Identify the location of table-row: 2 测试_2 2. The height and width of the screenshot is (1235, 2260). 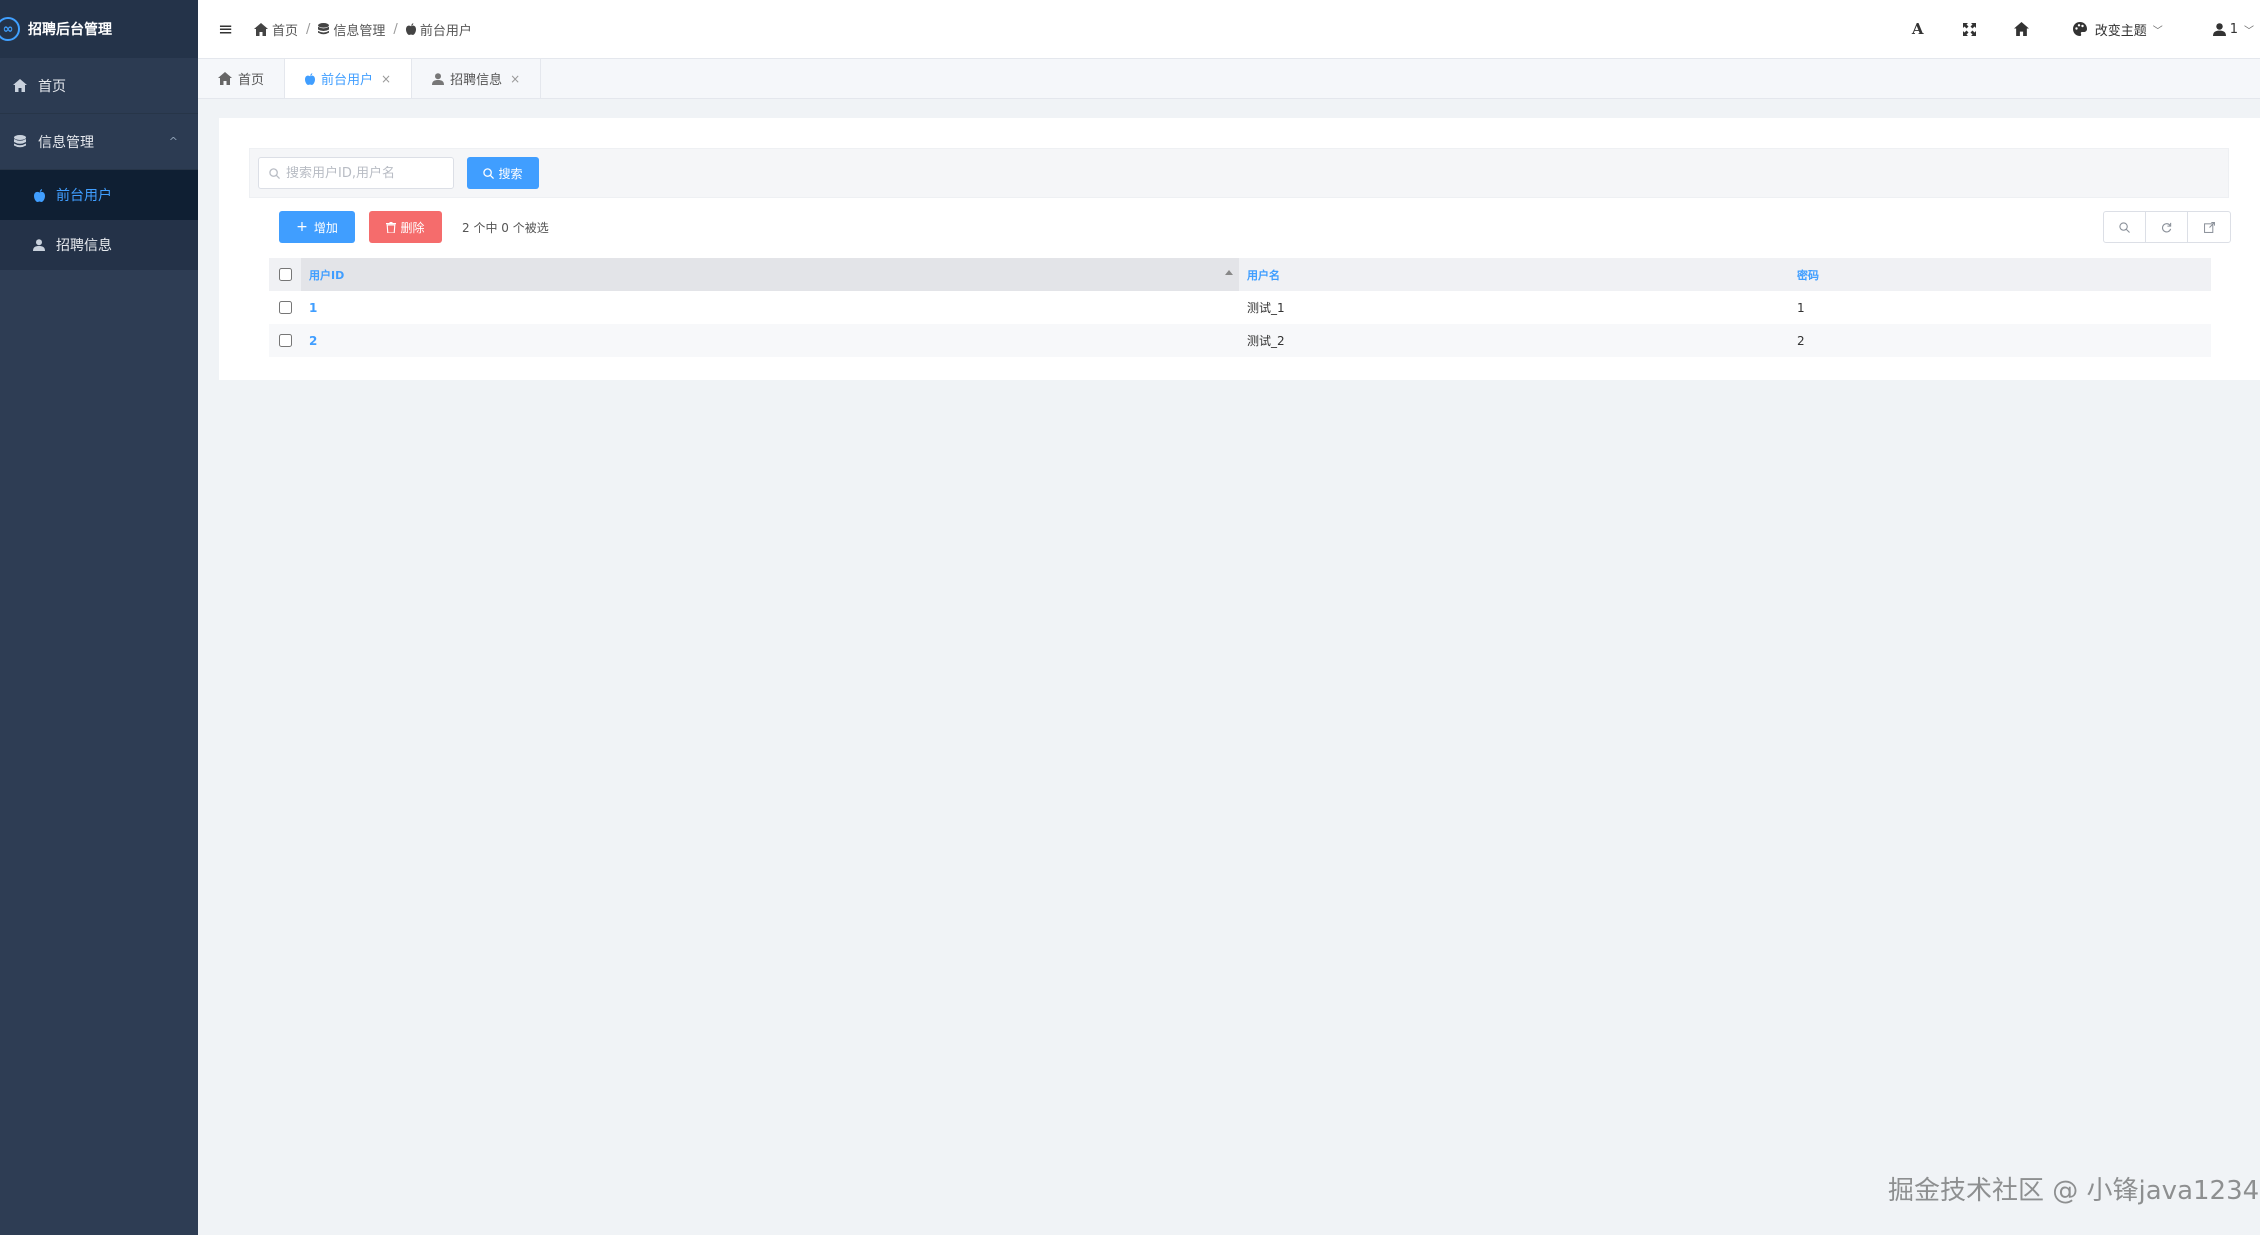
(1240, 340).